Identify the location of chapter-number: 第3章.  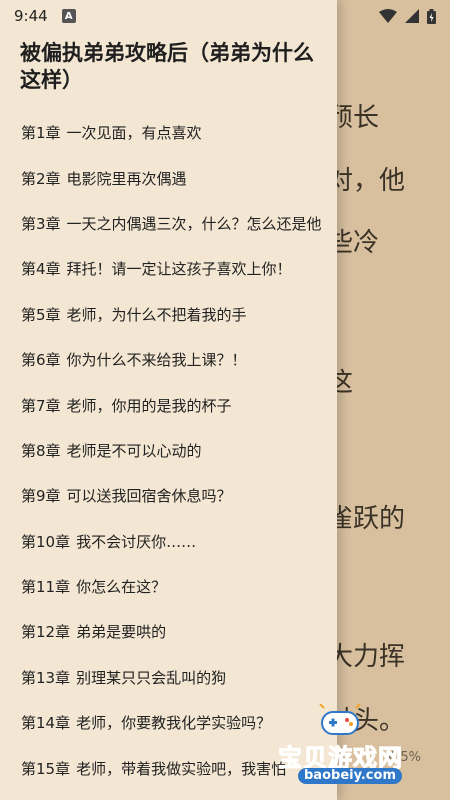
(41, 223).